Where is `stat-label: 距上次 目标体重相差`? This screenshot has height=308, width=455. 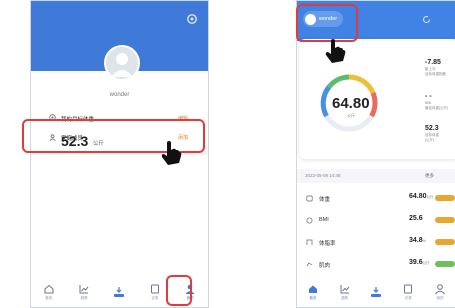 stat-label: 距上次 目标体重相差 is located at coordinates (435, 71).